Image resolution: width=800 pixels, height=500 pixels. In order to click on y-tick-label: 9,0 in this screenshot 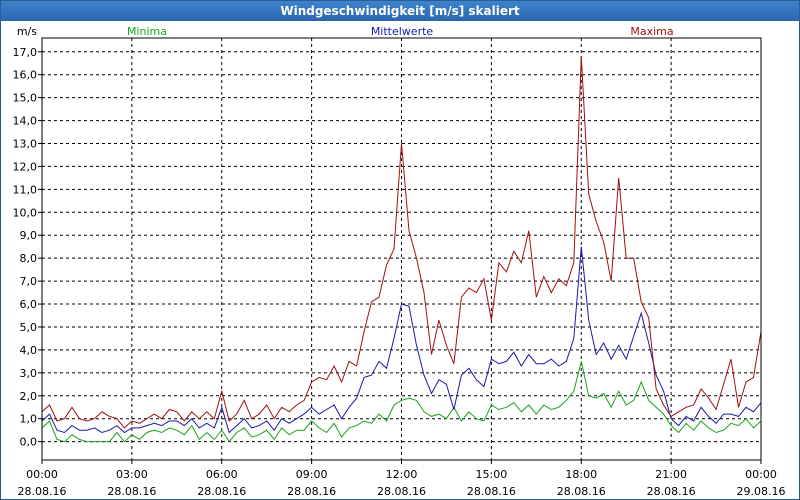, I will do `click(29, 235)`.